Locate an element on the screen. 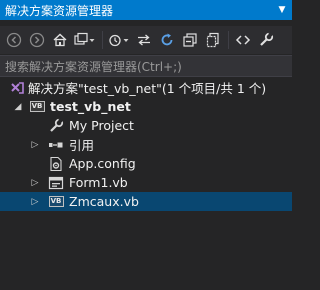  tree-item-project: ◢ VB test_vb_net is located at coordinates (146, 106).